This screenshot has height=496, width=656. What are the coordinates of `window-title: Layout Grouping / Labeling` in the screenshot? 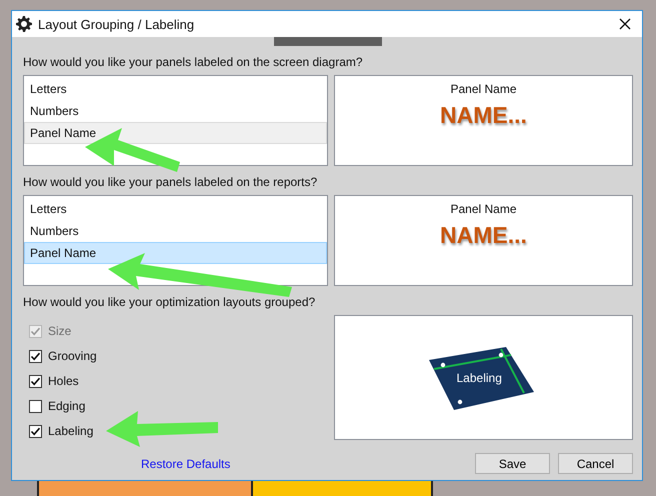 It's located at (117, 24).